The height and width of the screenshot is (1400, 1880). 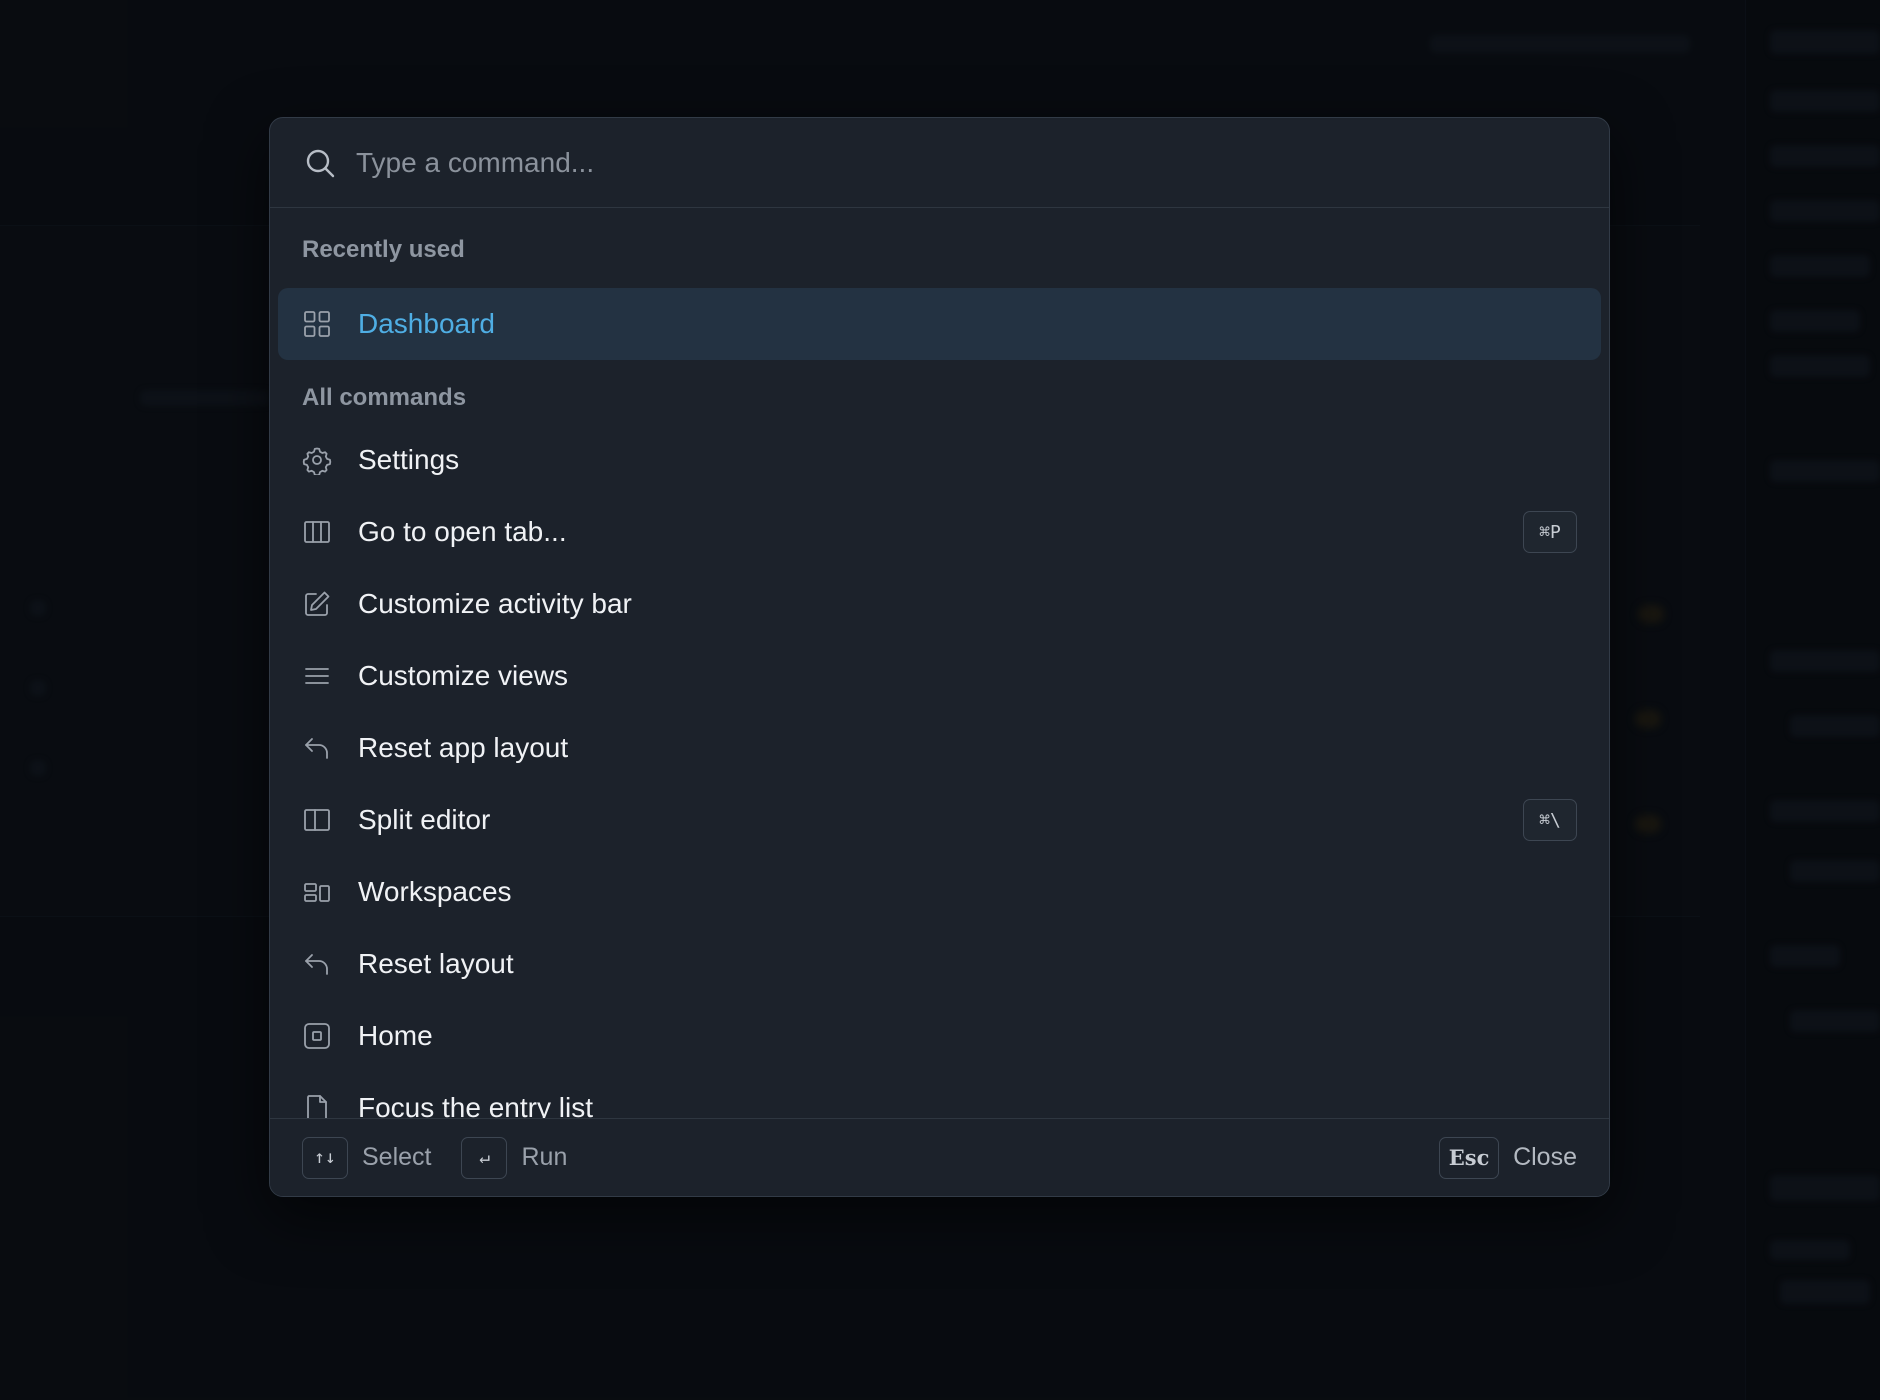 What do you see at coordinates (397, 1157) in the screenshot?
I see `hint-label: Select` at bounding box center [397, 1157].